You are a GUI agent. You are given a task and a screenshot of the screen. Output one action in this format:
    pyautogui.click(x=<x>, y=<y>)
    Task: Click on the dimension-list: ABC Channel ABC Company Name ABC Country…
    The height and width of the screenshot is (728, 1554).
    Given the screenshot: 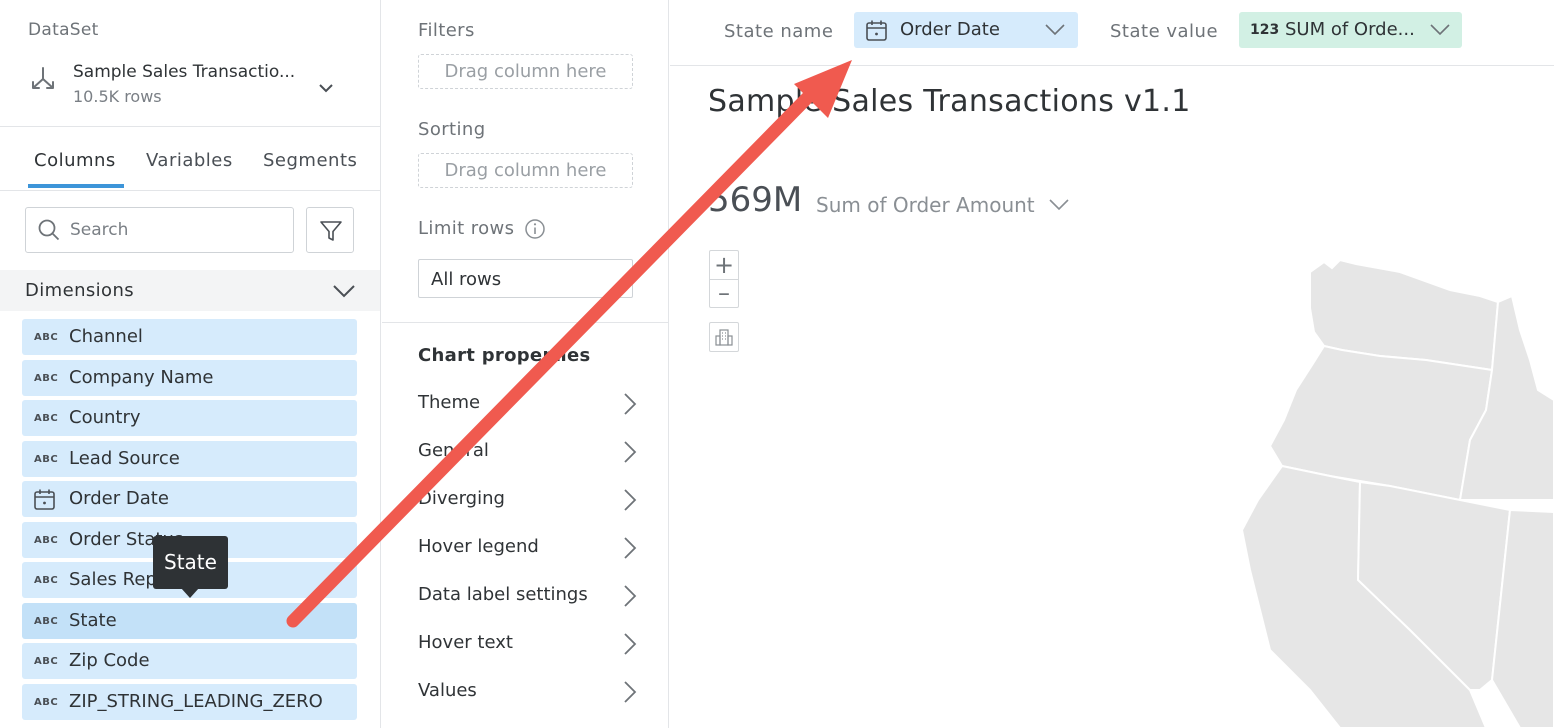 What is the action you would take?
    pyautogui.click(x=189, y=521)
    